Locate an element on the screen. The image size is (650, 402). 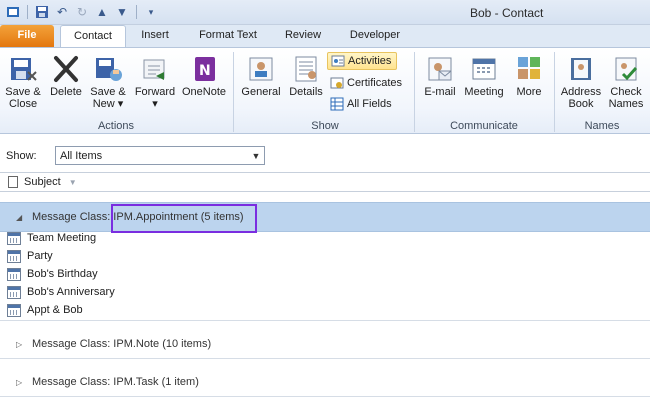
group-separator is located at coordinates (233, 92).